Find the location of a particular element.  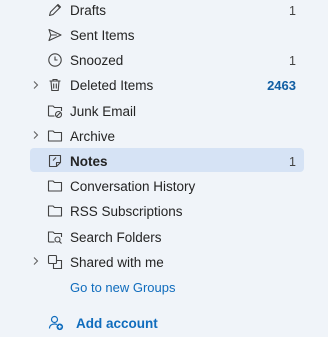

folder-label: Search Folders is located at coordinates (116, 237).